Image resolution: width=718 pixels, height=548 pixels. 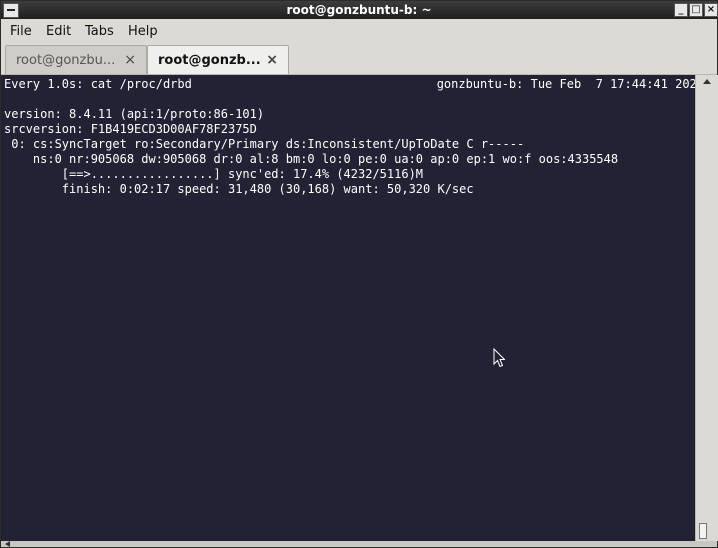 I want to click on minimize-button: _, so click(x=681, y=10).